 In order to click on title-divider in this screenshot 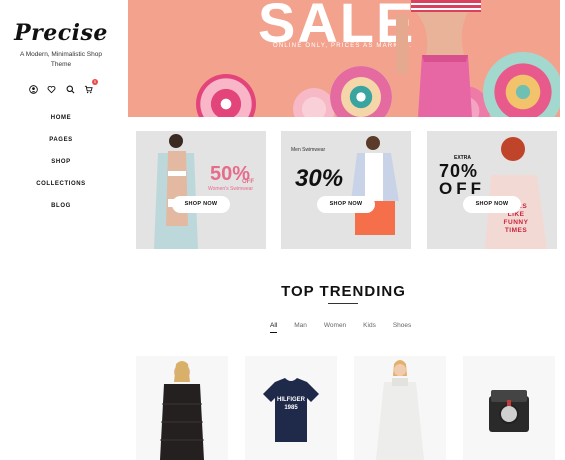, I will do `click(343, 303)`.